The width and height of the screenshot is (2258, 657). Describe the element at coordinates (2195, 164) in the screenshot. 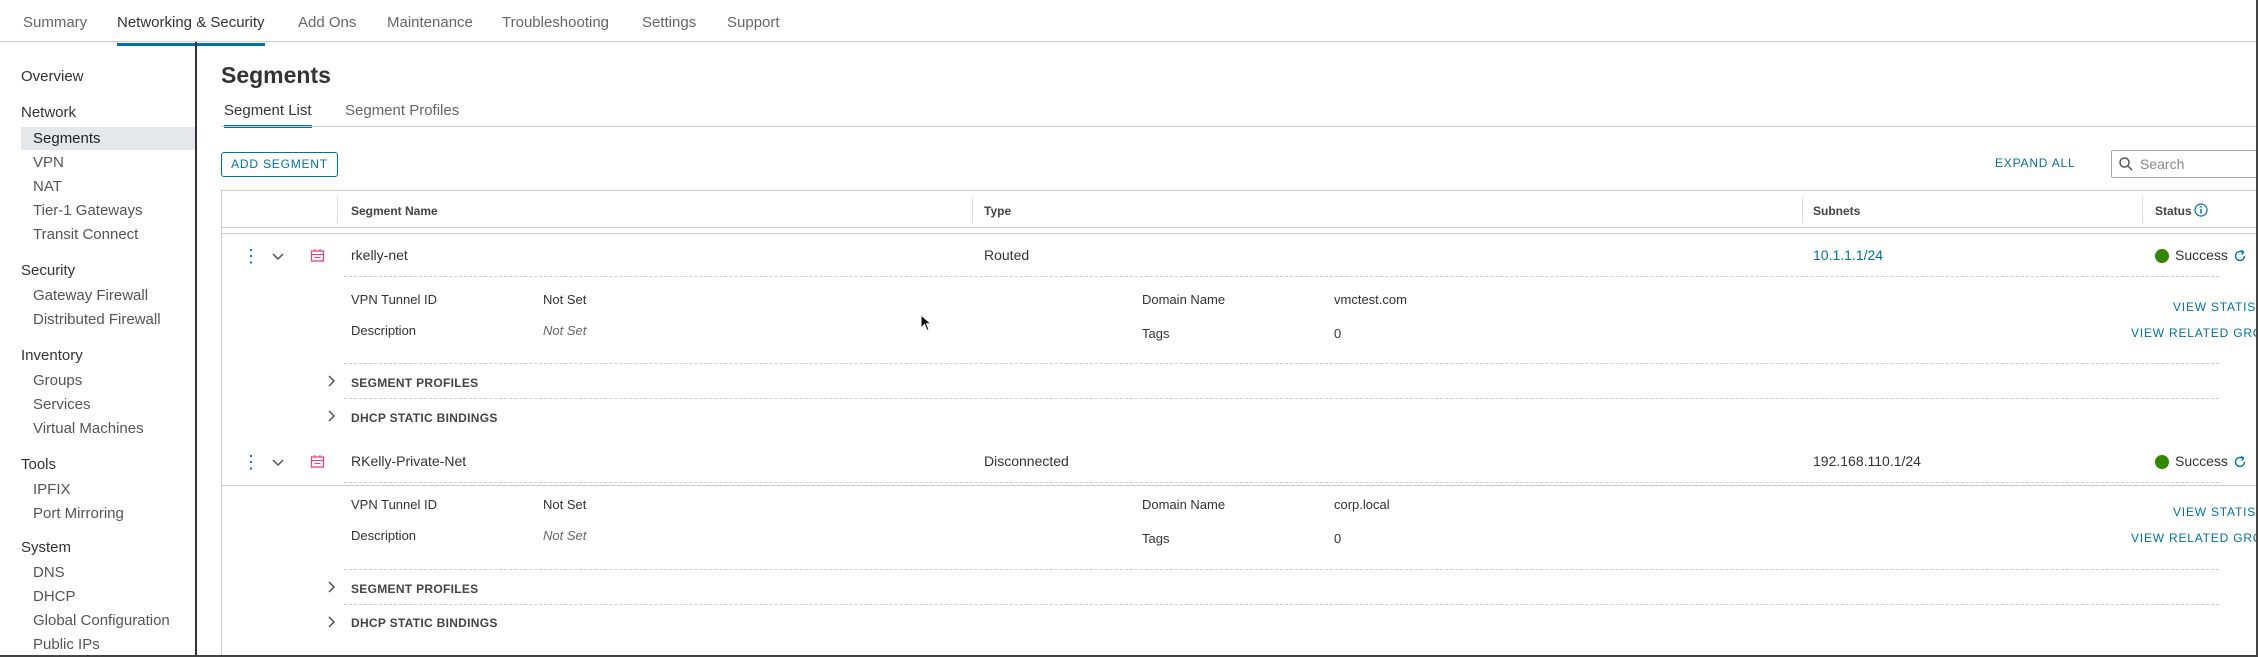

I see `search-input` at that location.